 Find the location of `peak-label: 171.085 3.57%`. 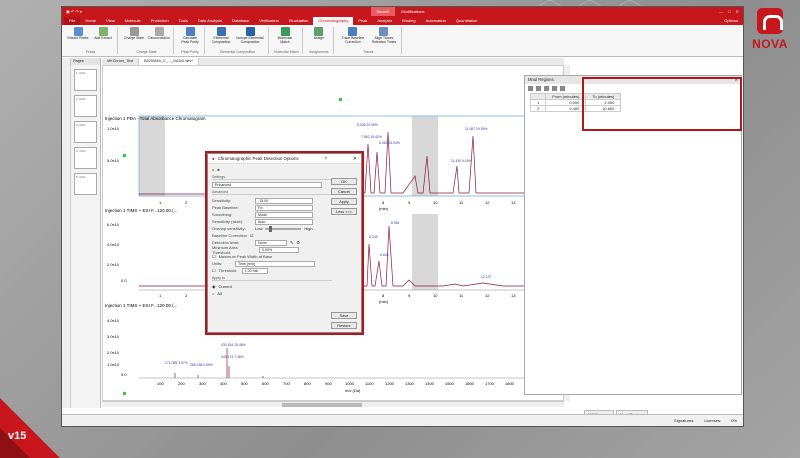

peak-label: 171.085 3.57% is located at coordinates (176, 363).